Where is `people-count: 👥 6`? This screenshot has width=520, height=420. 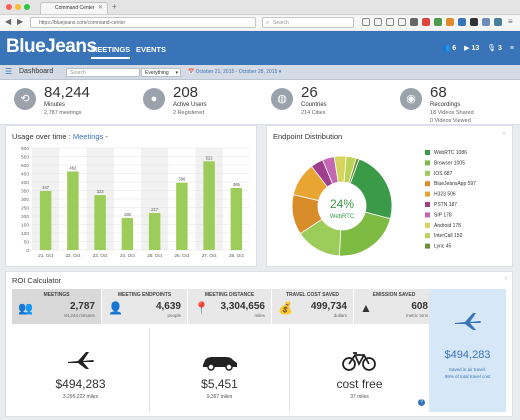
people-count: 👥 6 is located at coordinates (449, 48).